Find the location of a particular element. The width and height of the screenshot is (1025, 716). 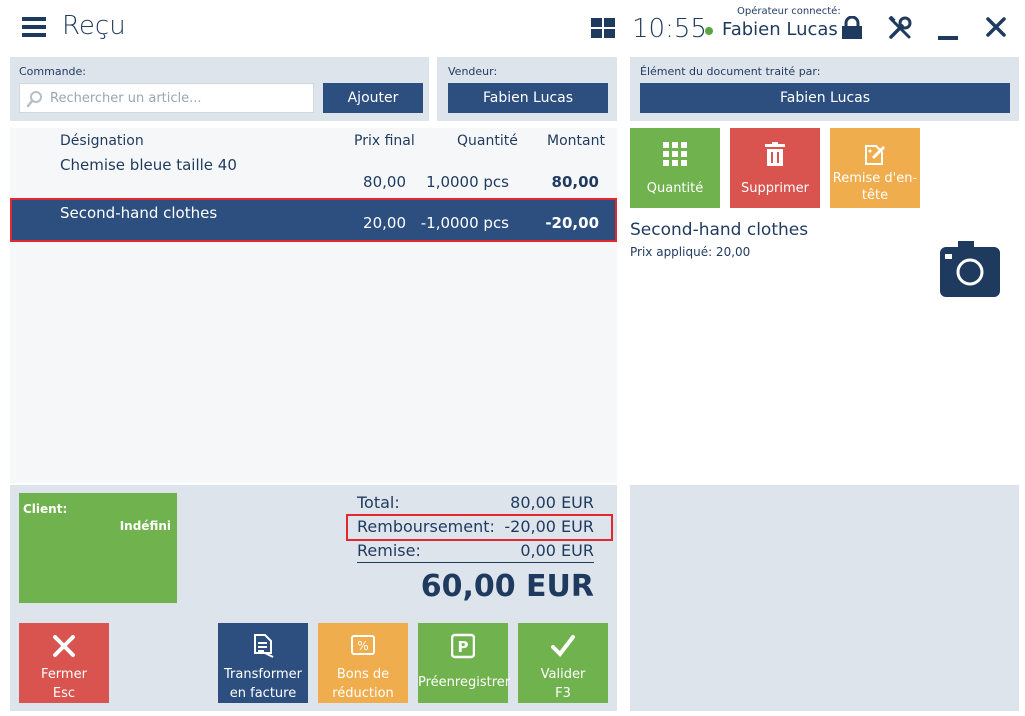

processed-by-label: Élément du document traité par: is located at coordinates (730, 71).